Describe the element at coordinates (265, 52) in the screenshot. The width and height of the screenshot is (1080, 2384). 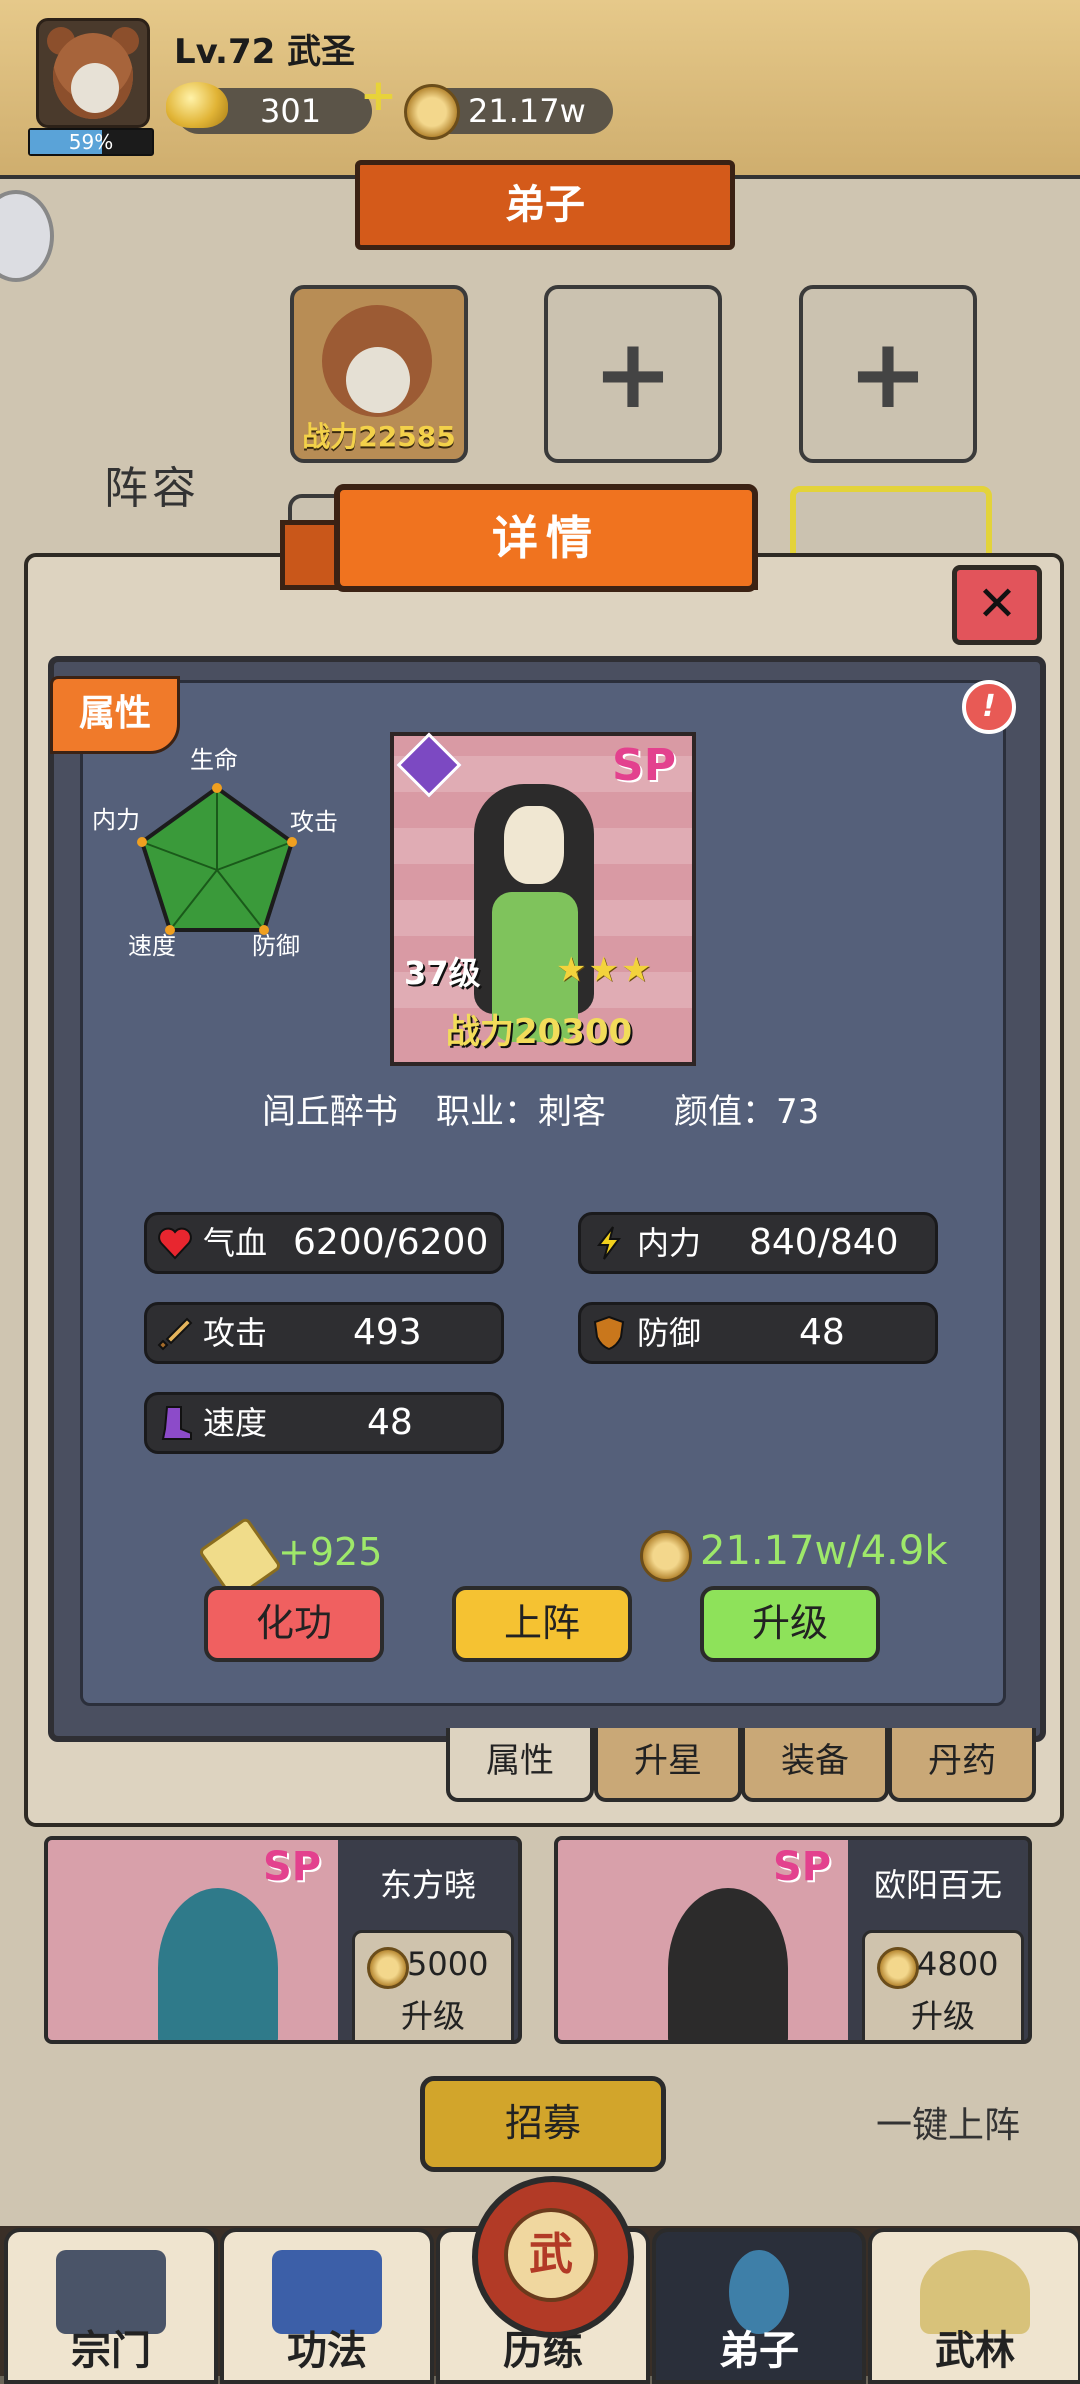
I see `player-level-title: Lv.72 武圣` at that location.